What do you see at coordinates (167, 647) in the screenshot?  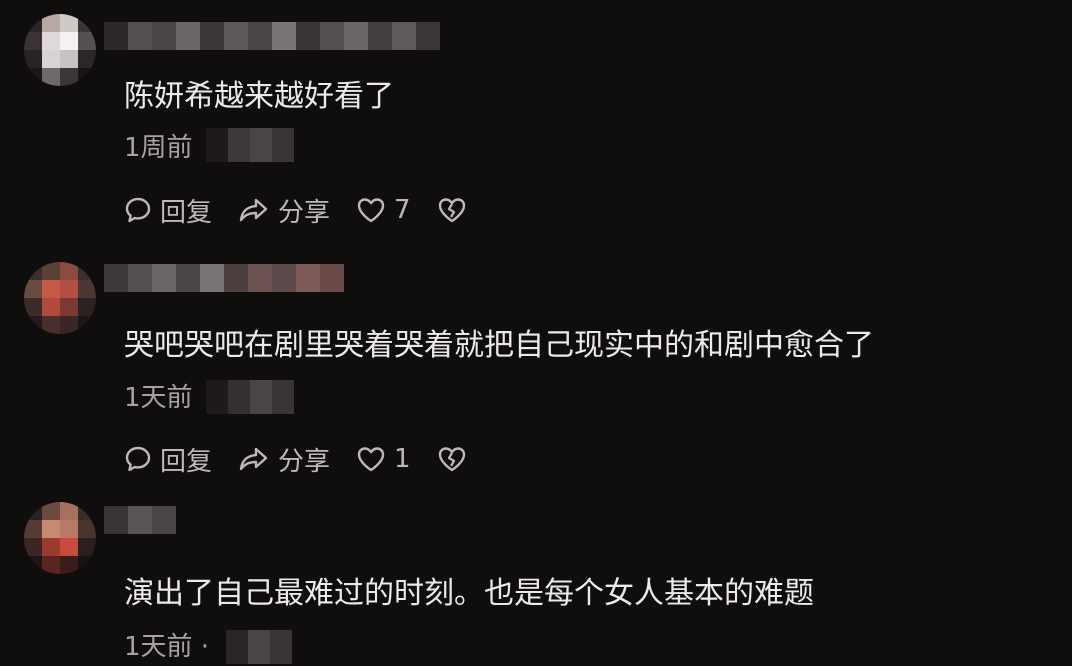 I see `comment-time: 1天前 ·` at bounding box center [167, 647].